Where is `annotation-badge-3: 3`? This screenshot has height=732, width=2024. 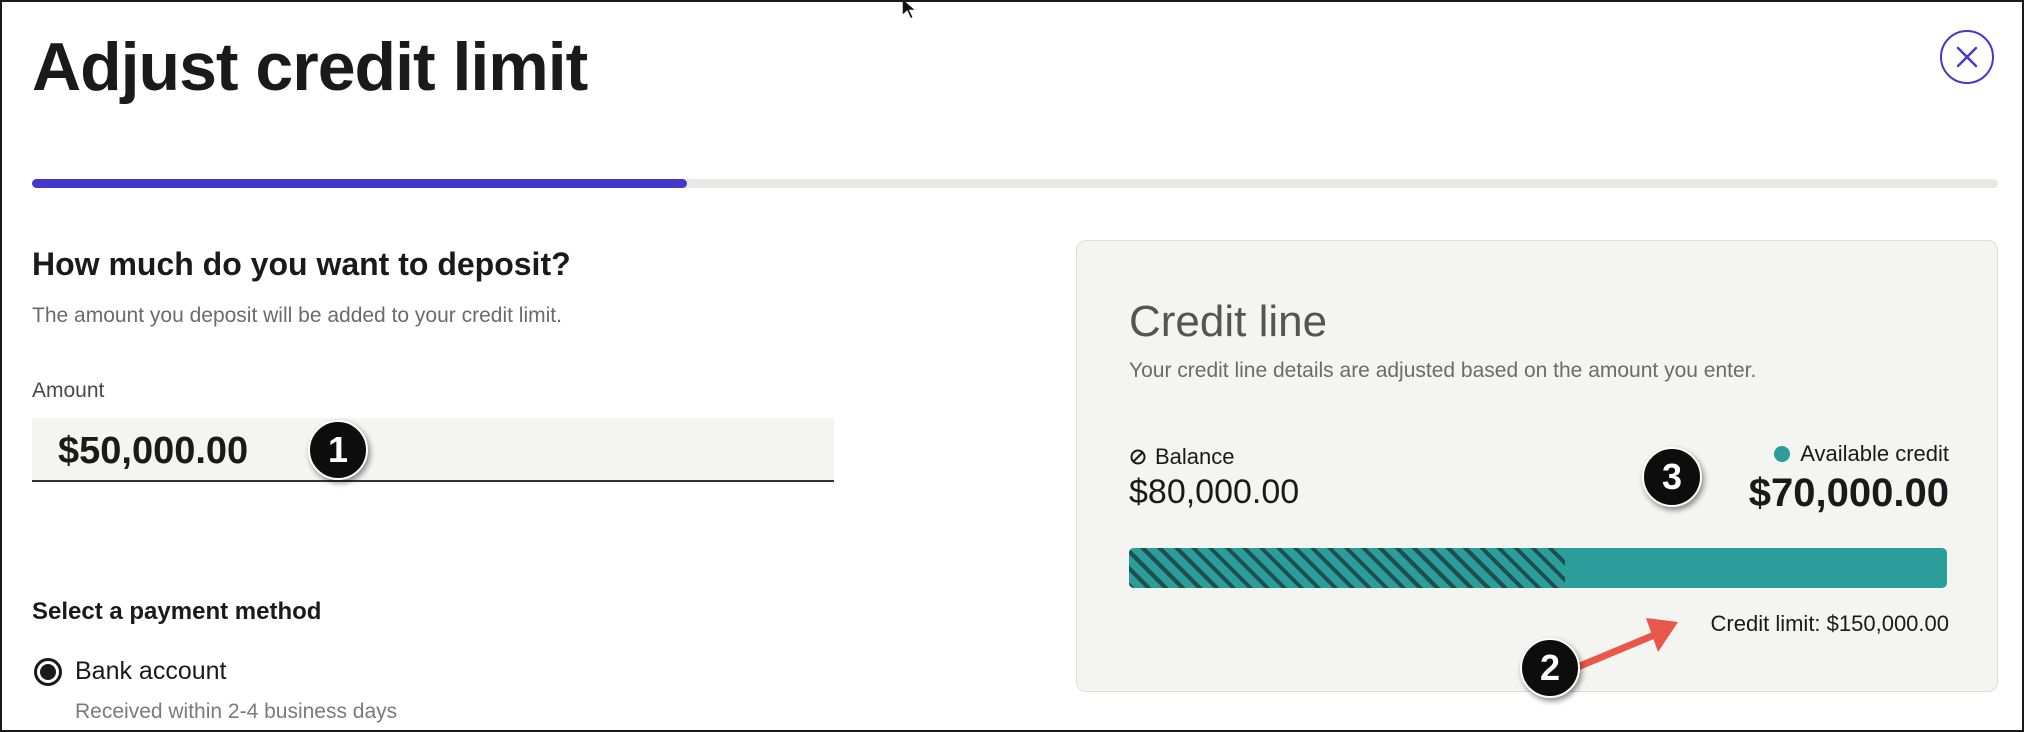 annotation-badge-3: 3 is located at coordinates (1672, 477).